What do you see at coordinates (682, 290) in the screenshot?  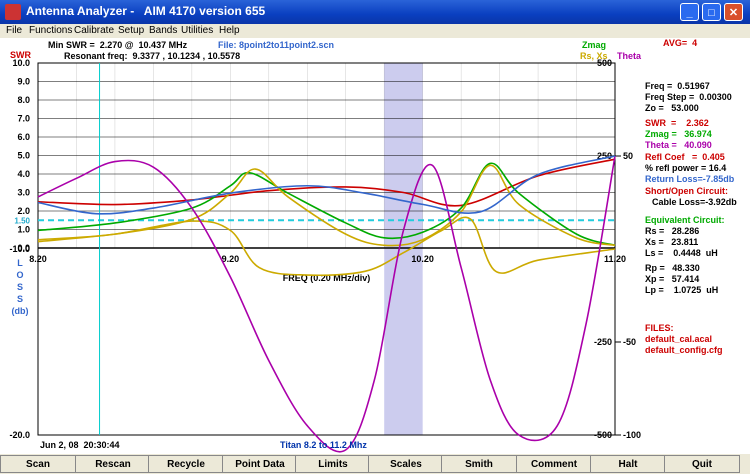 I see `lp-readout: Lp = 1.0725 uH` at bounding box center [682, 290].